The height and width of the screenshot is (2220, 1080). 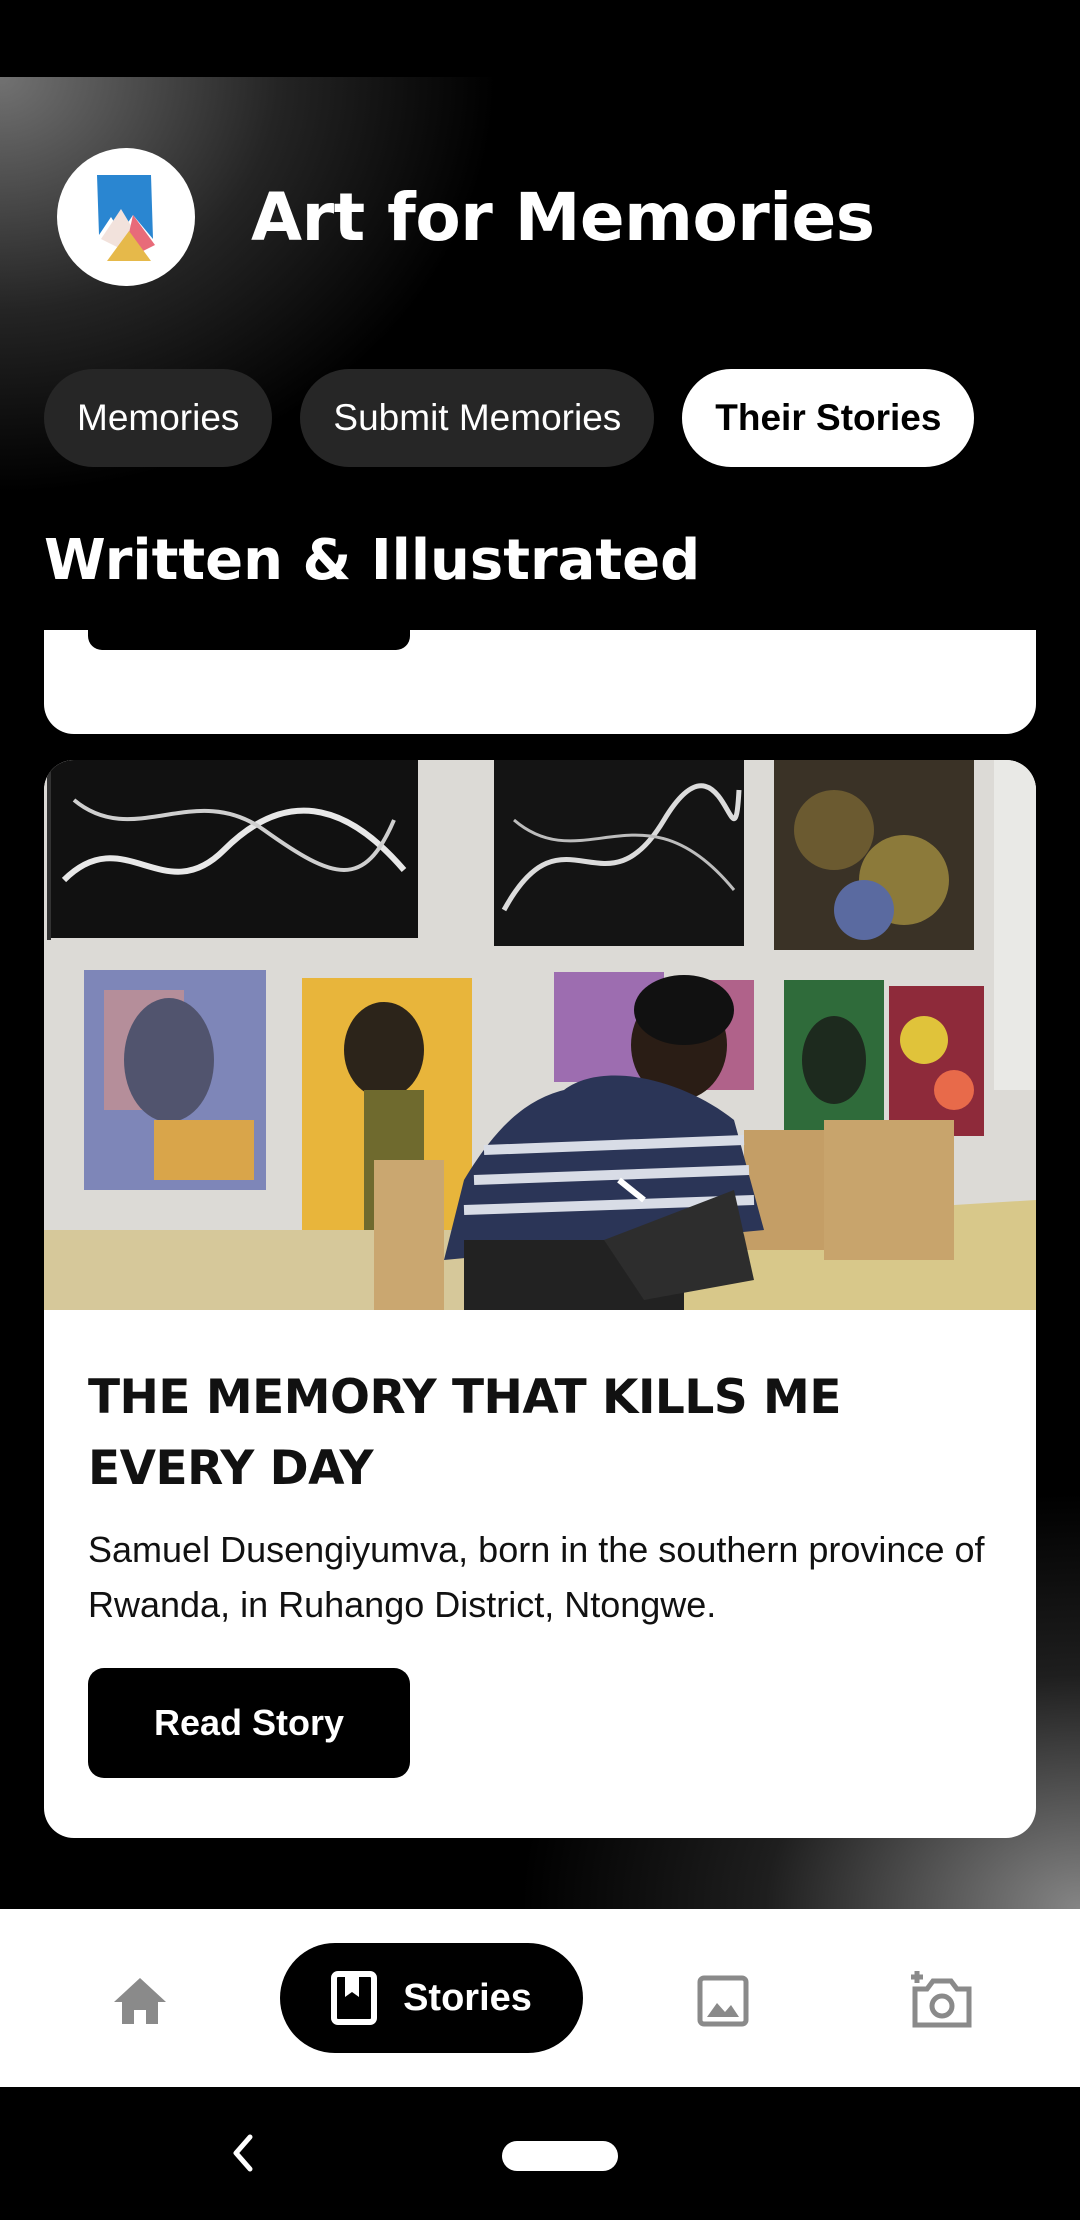 I want to click on nav-gallery, so click(x=723, y=2001).